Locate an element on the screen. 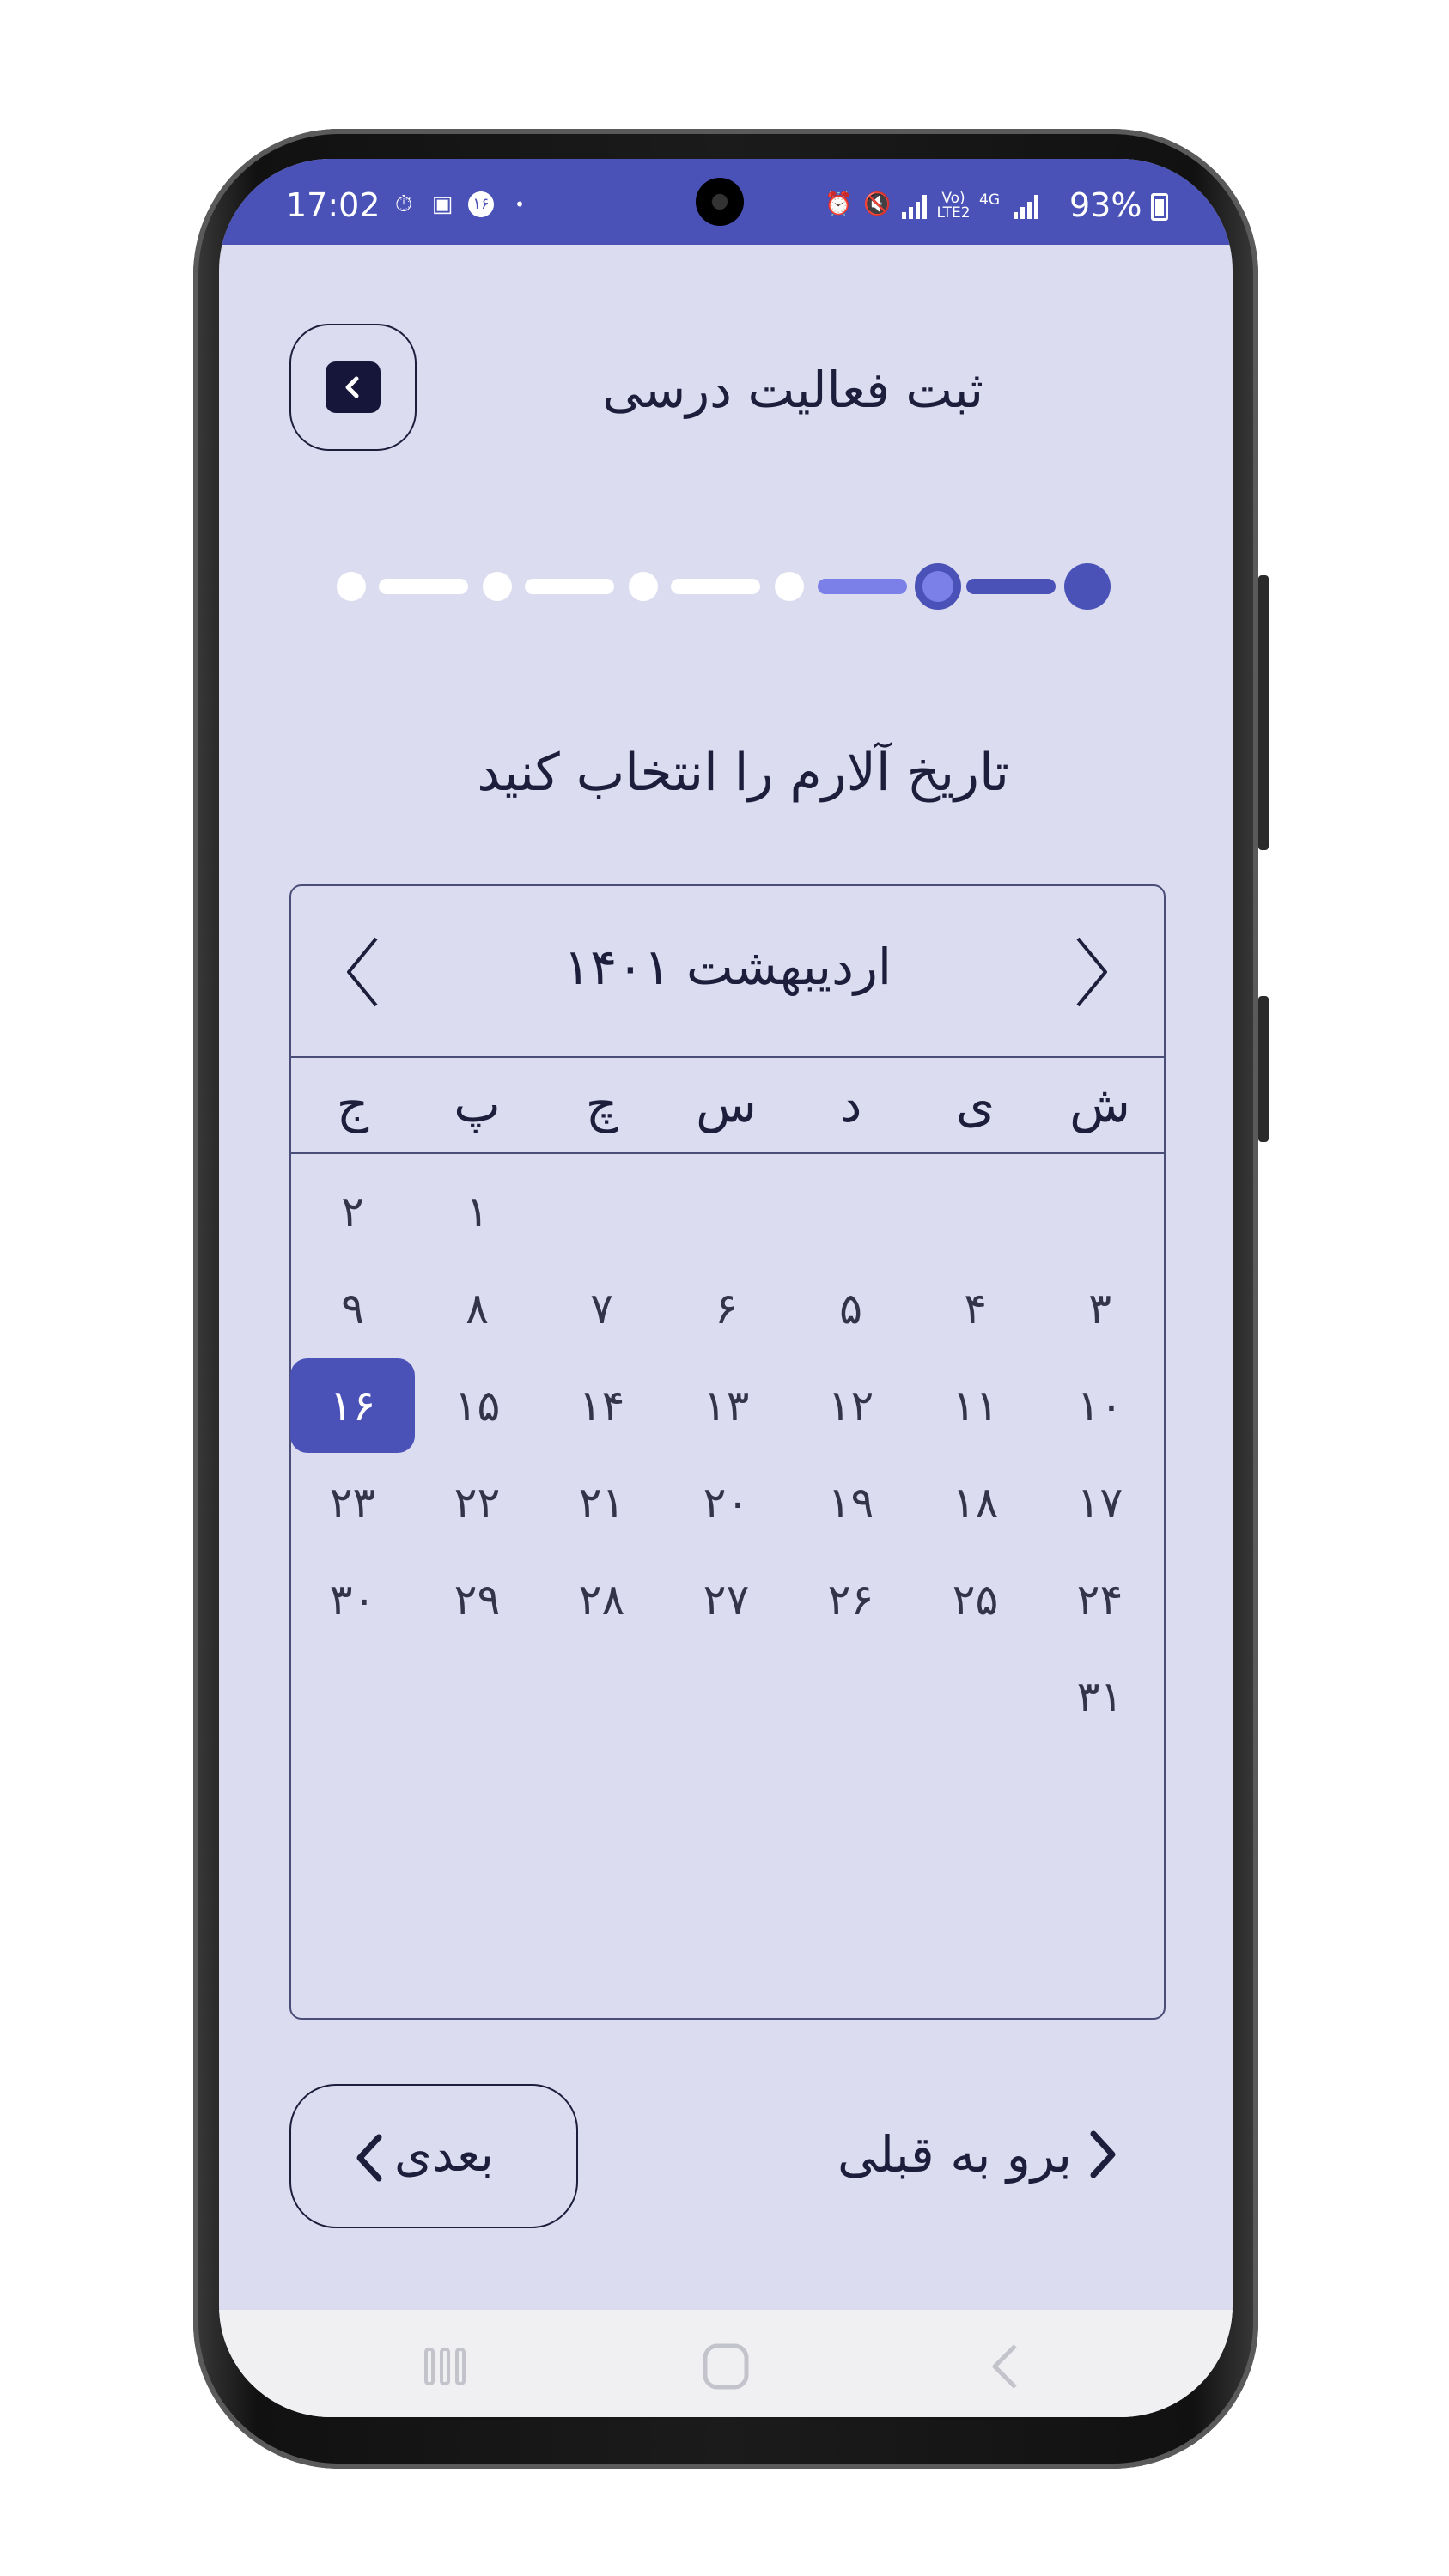 The height and width of the screenshot is (2576, 1449). calendar-day: ۲۷ is located at coordinates (726, 1599).